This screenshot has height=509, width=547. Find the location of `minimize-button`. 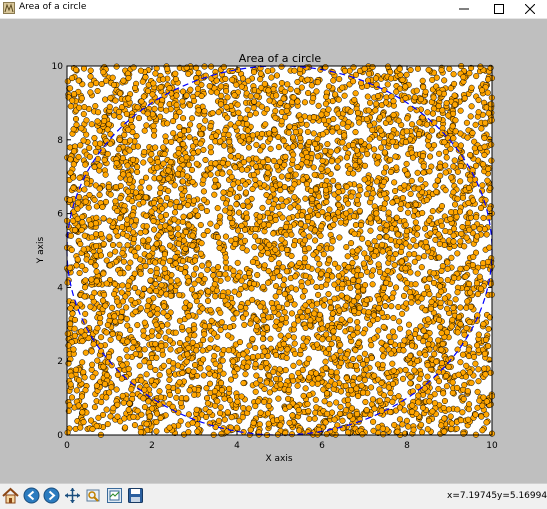

minimize-button is located at coordinates (464, 9).